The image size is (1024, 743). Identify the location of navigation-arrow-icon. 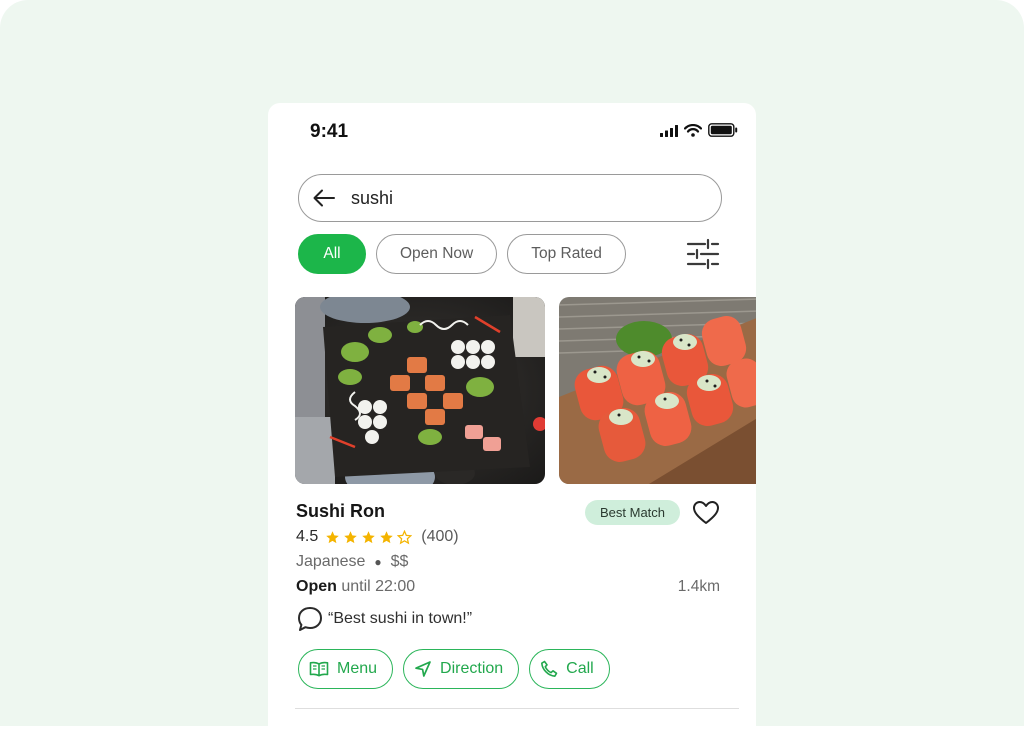
(423, 669).